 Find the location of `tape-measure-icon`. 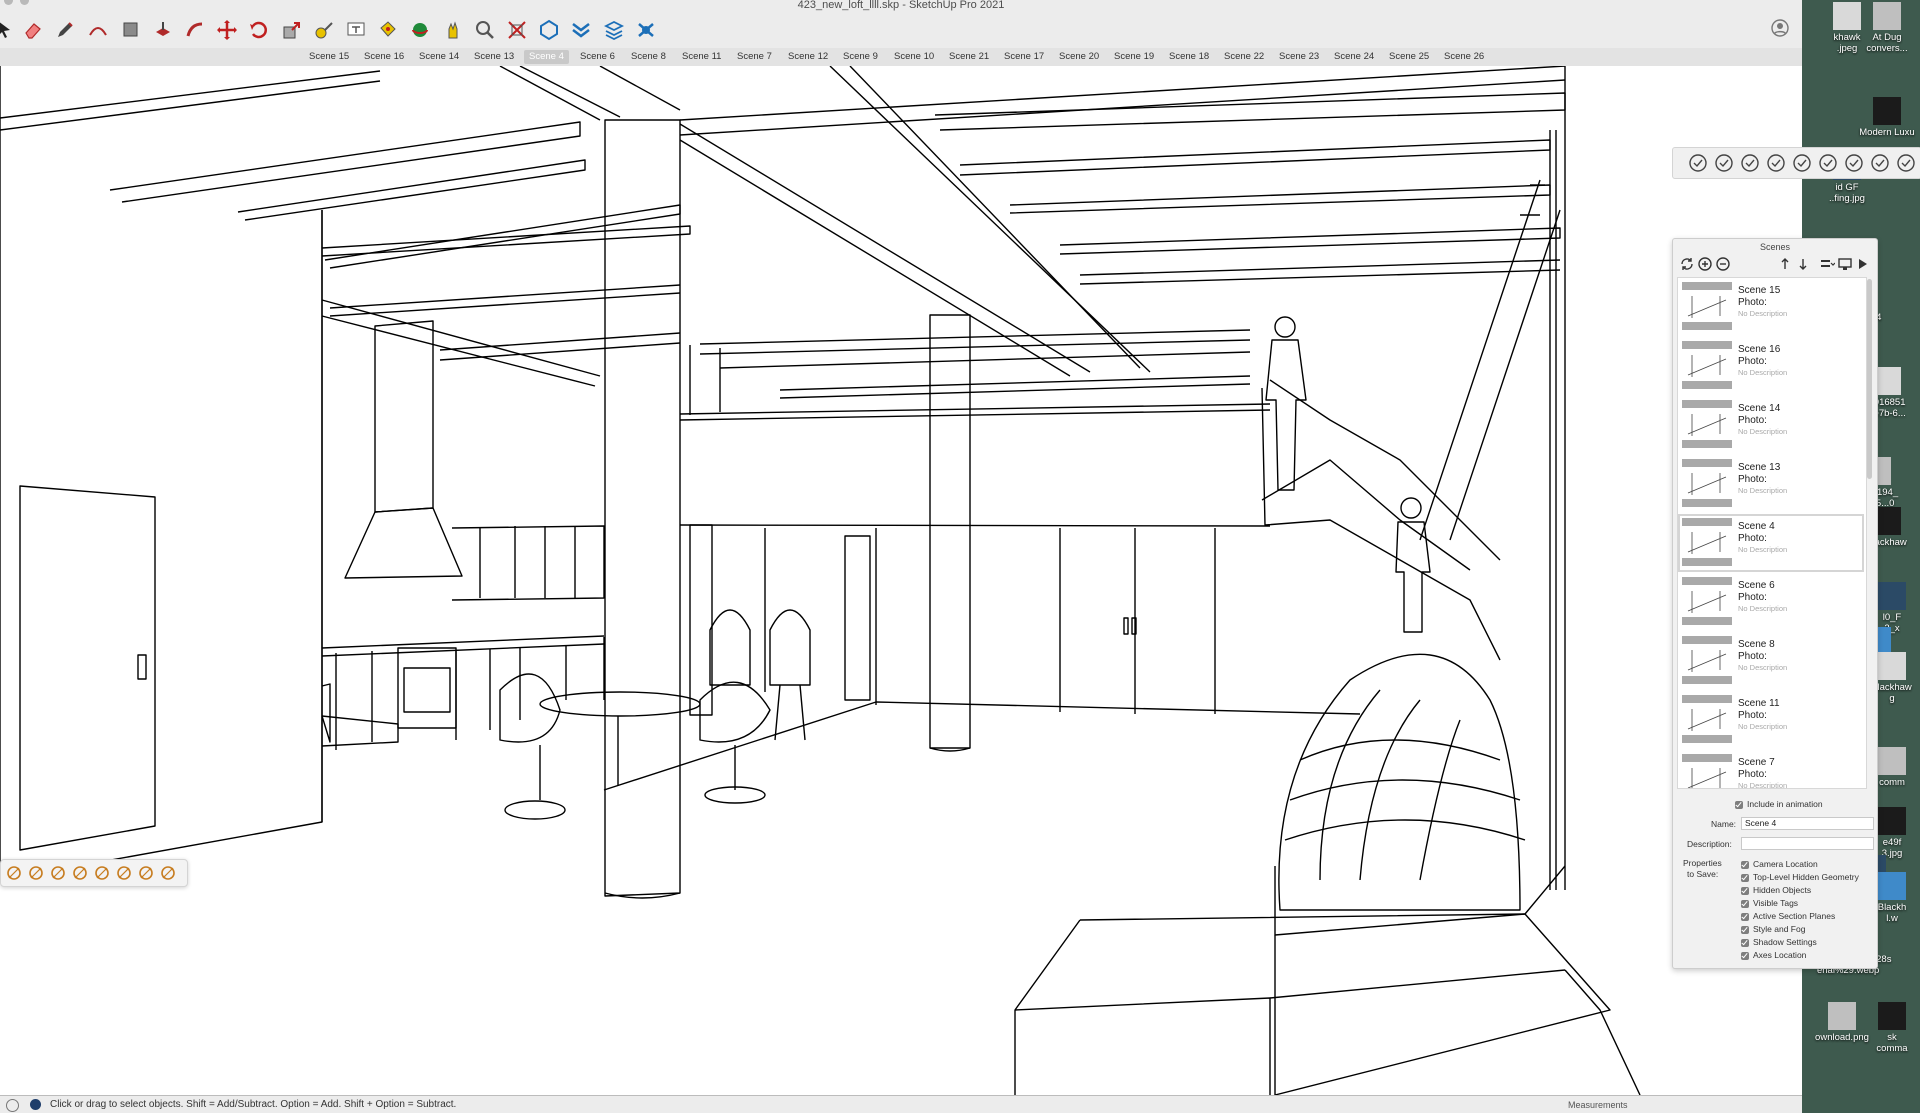

tape-measure-icon is located at coordinates (324, 30).